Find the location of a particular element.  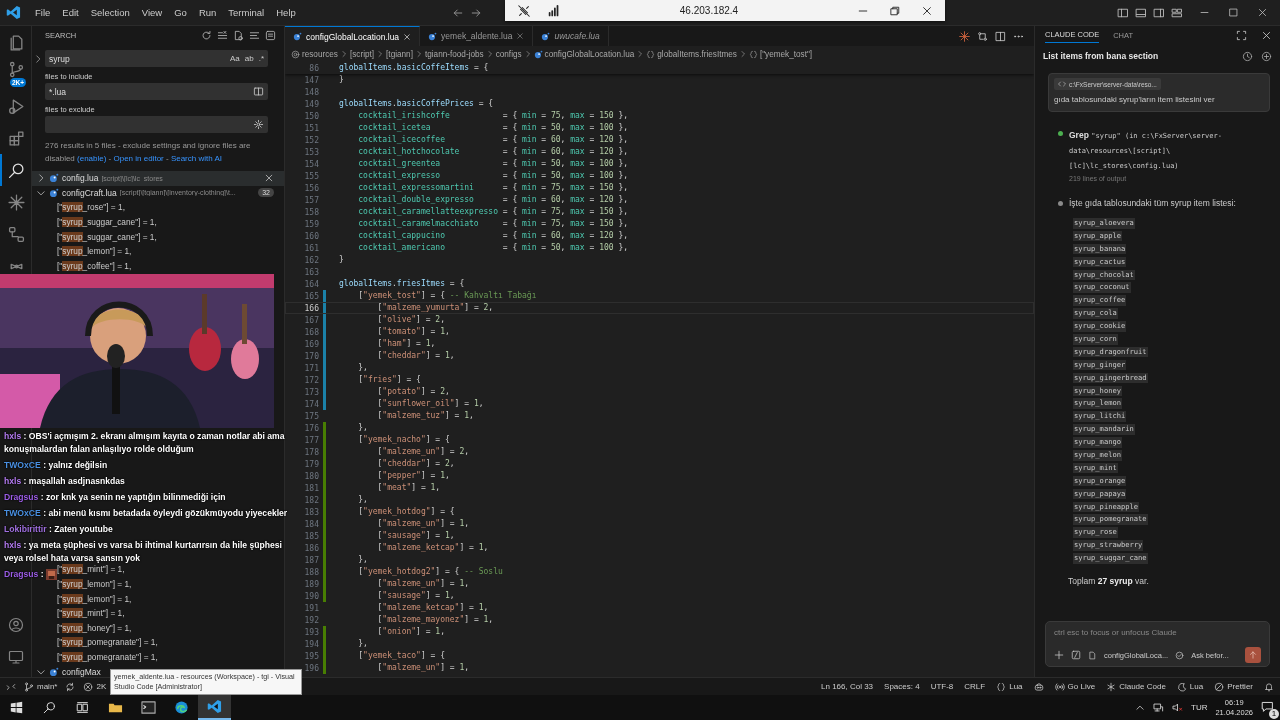

line-number: 195 is located at coordinates (311, 656).